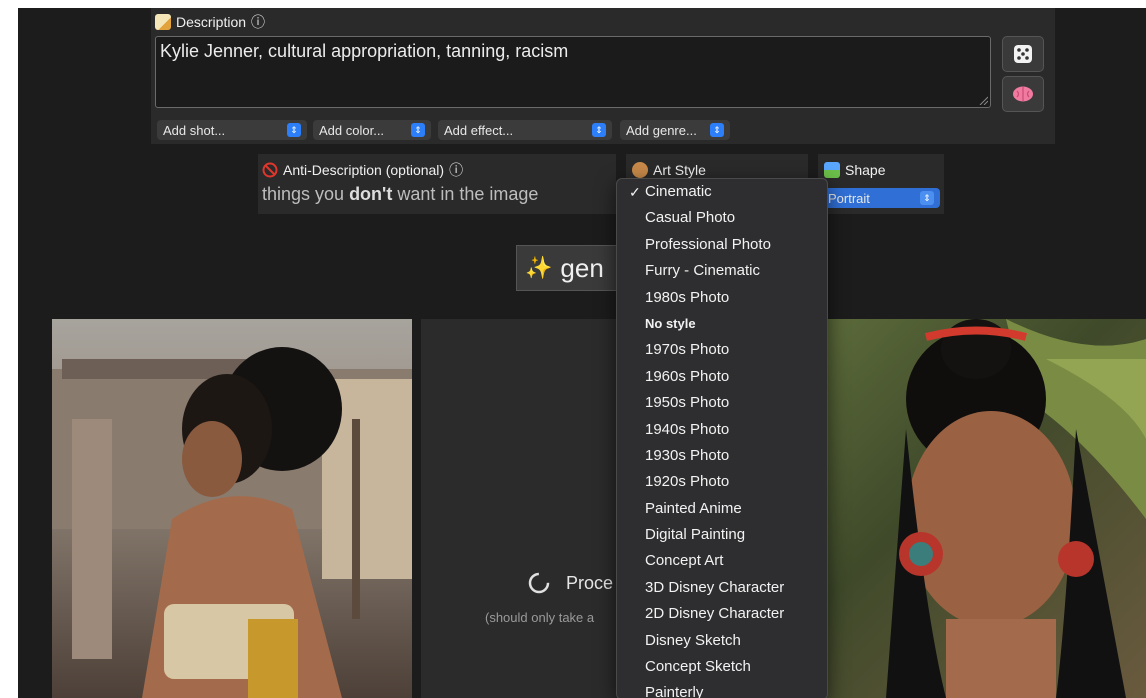 This screenshot has height=698, width=1146. I want to click on menu-item-2d-disney-character: 2D Disney Character, so click(722, 614).